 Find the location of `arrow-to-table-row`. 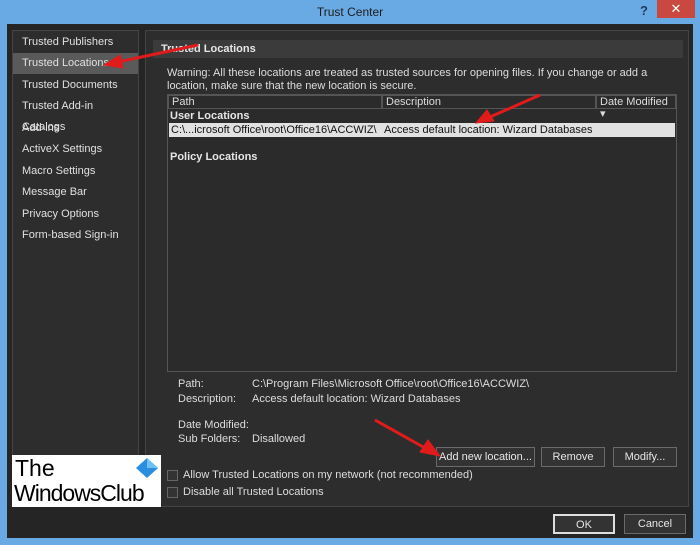

arrow-to-table-row is located at coordinates (507, 108).